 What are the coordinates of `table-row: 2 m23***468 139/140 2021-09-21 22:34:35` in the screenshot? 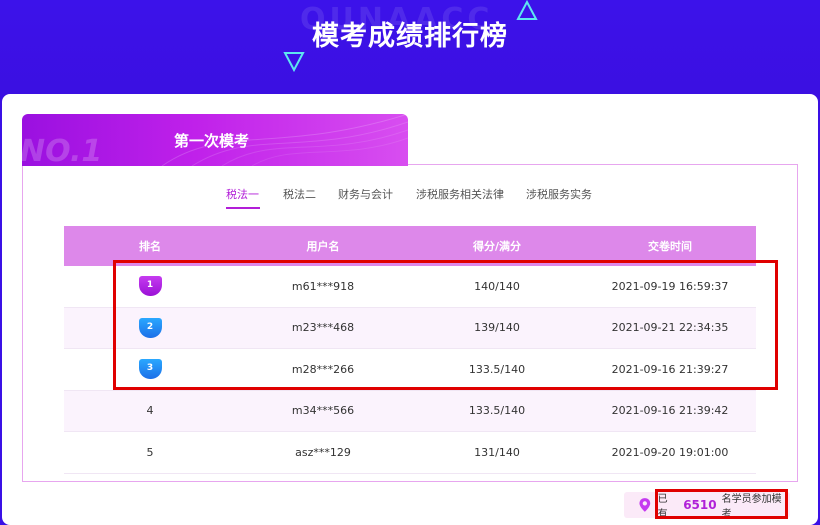 It's located at (410, 328).